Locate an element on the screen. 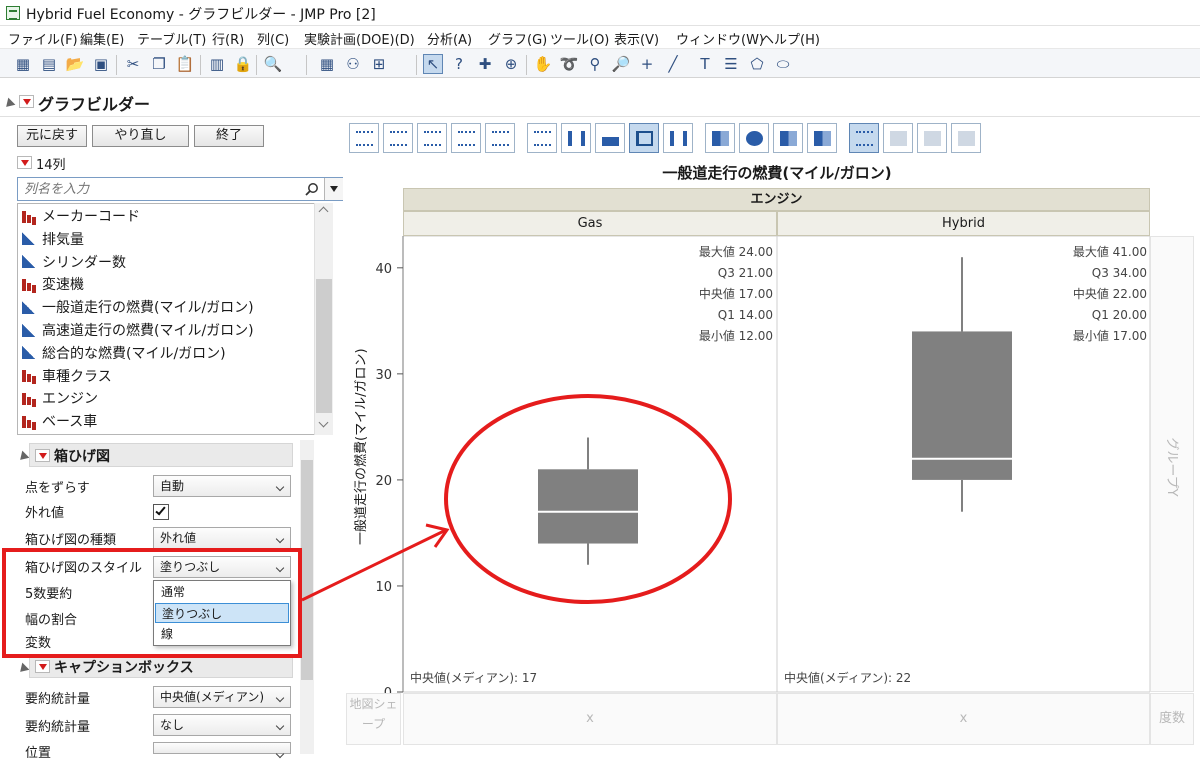 The width and height of the screenshot is (1200, 761). summary-stat-select: 中央値(メディアン) is located at coordinates (222, 697).